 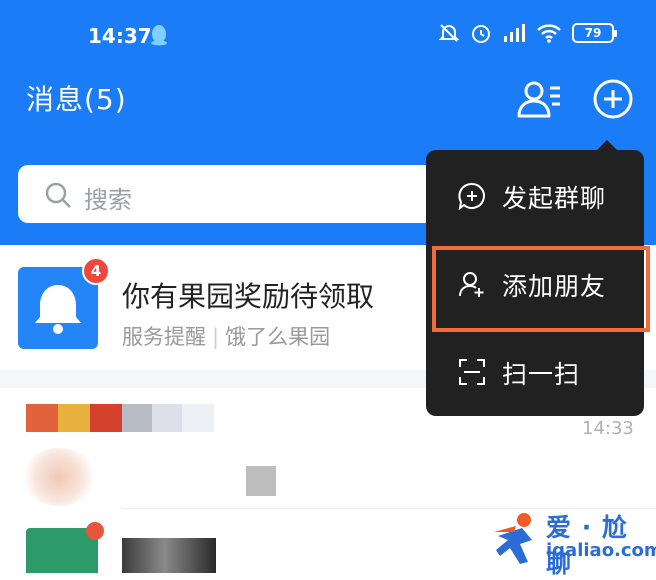 I want to click on watermark: 爱 · 尬聊 igaliao.com, so click(x=574, y=542).